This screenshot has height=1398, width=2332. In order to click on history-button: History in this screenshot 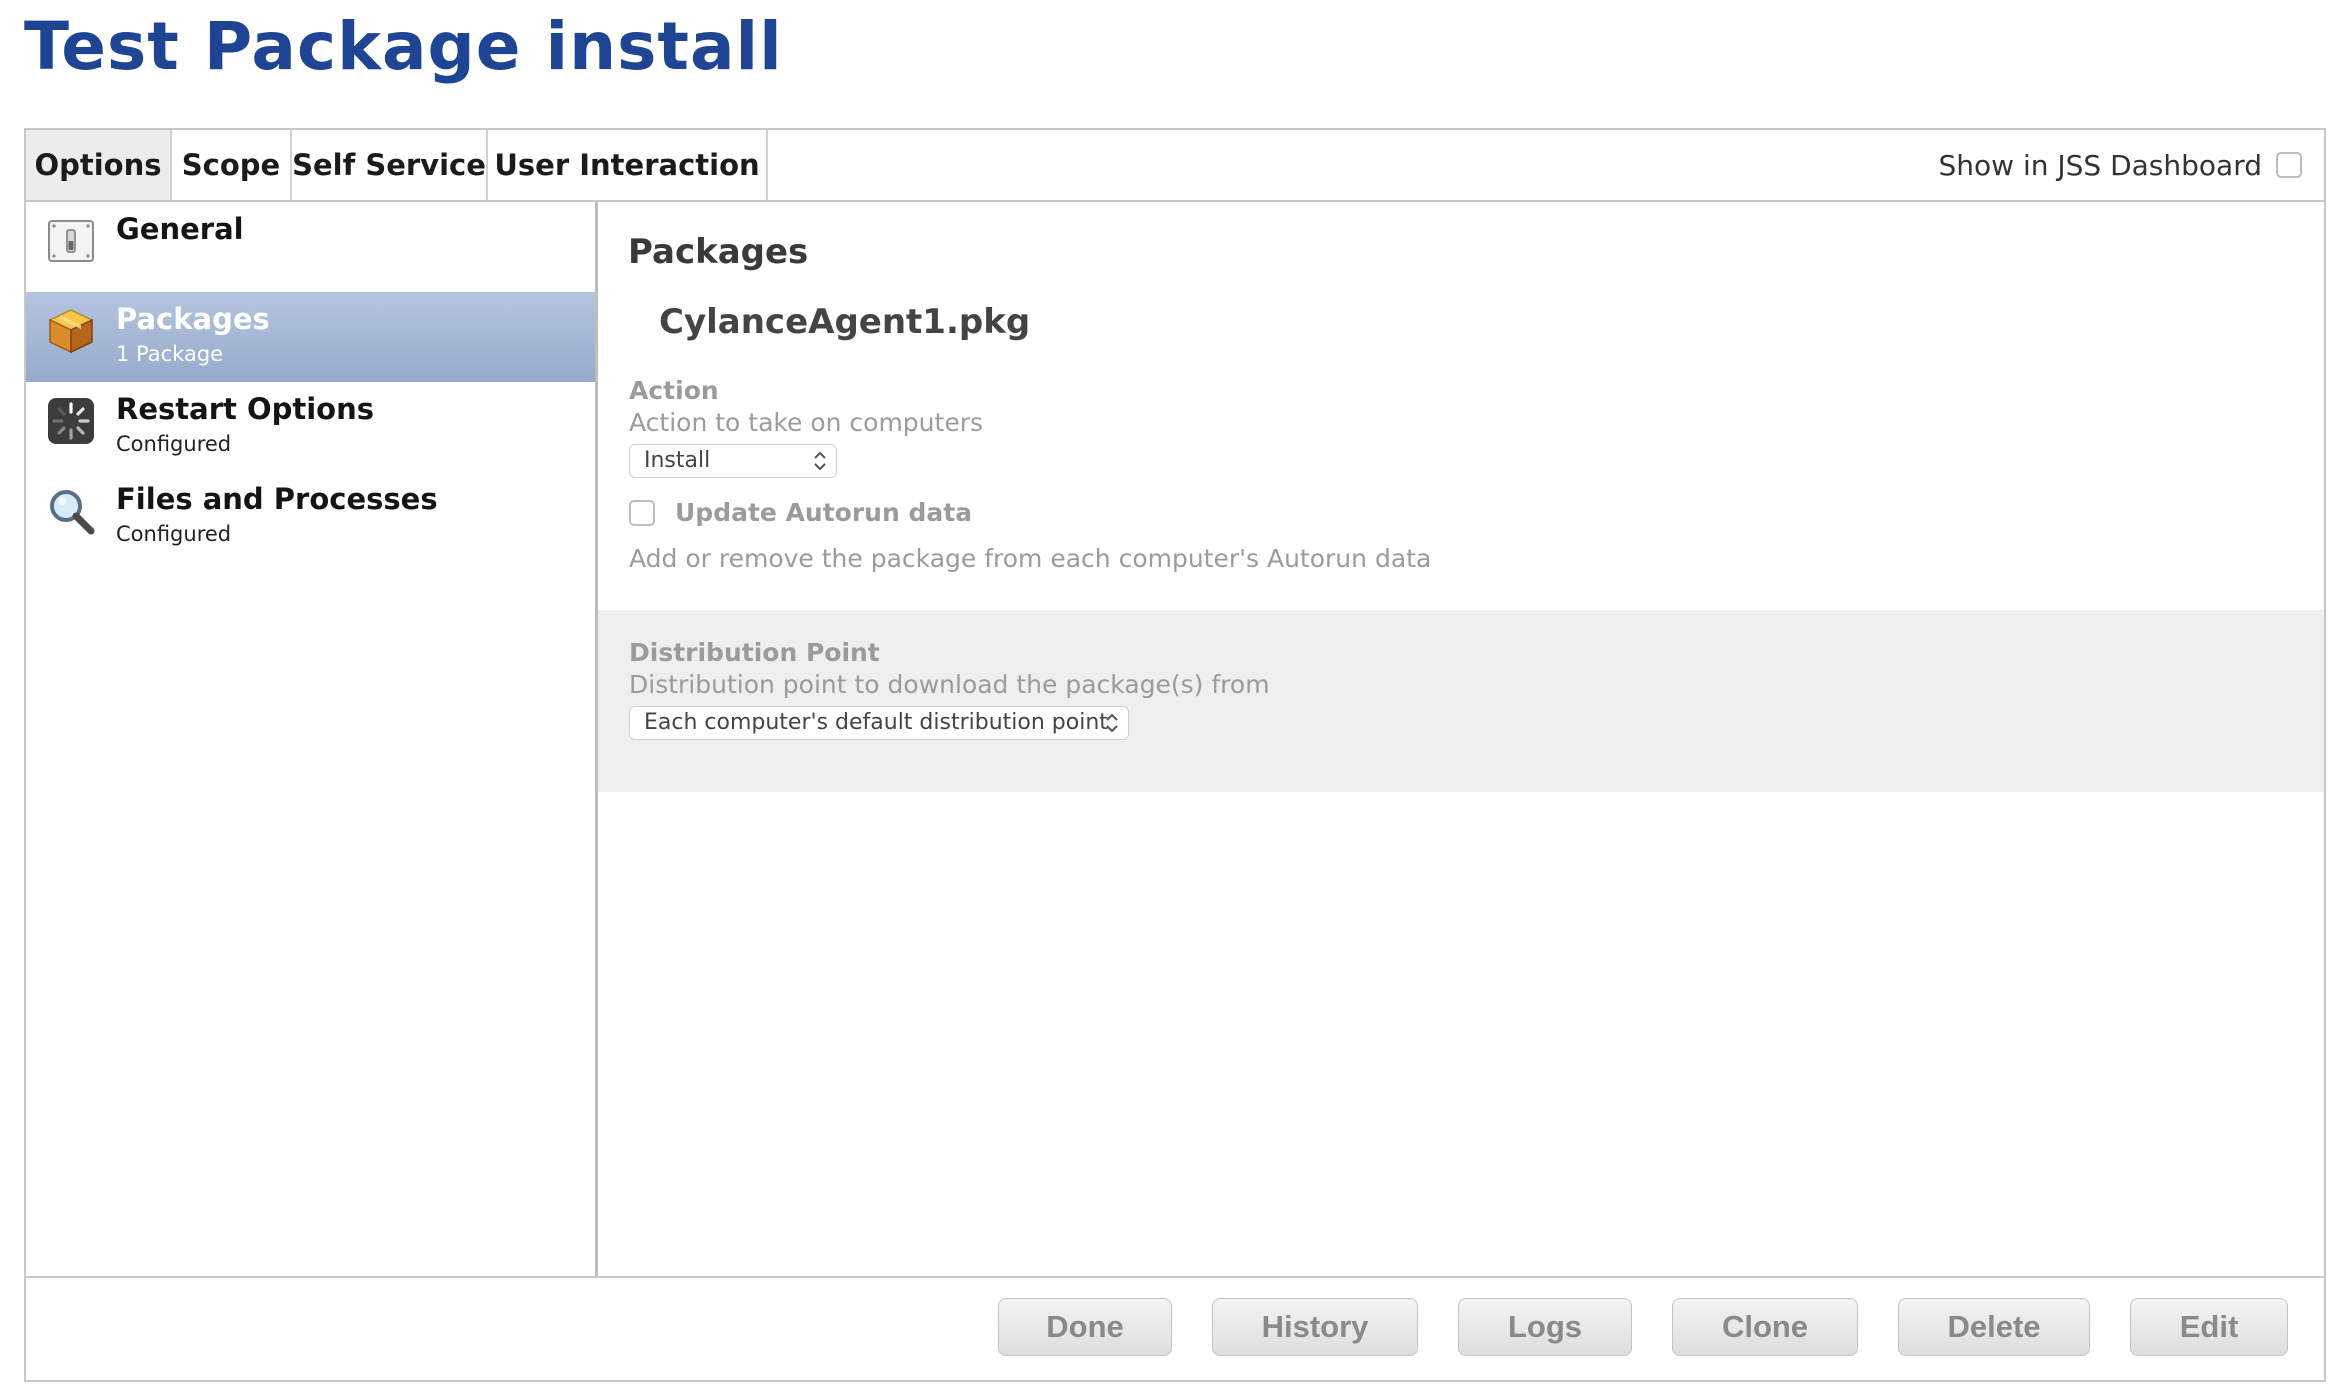, I will do `click(1315, 1327)`.